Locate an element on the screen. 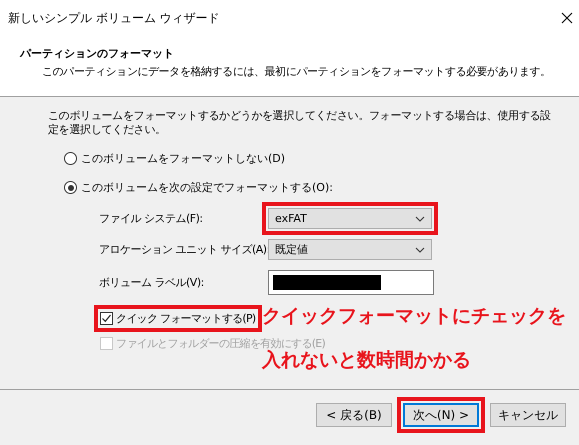 The width and height of the screenshot is (579, 445). wizard-button: < 戻る(B) is located at coordinates (354, 415).